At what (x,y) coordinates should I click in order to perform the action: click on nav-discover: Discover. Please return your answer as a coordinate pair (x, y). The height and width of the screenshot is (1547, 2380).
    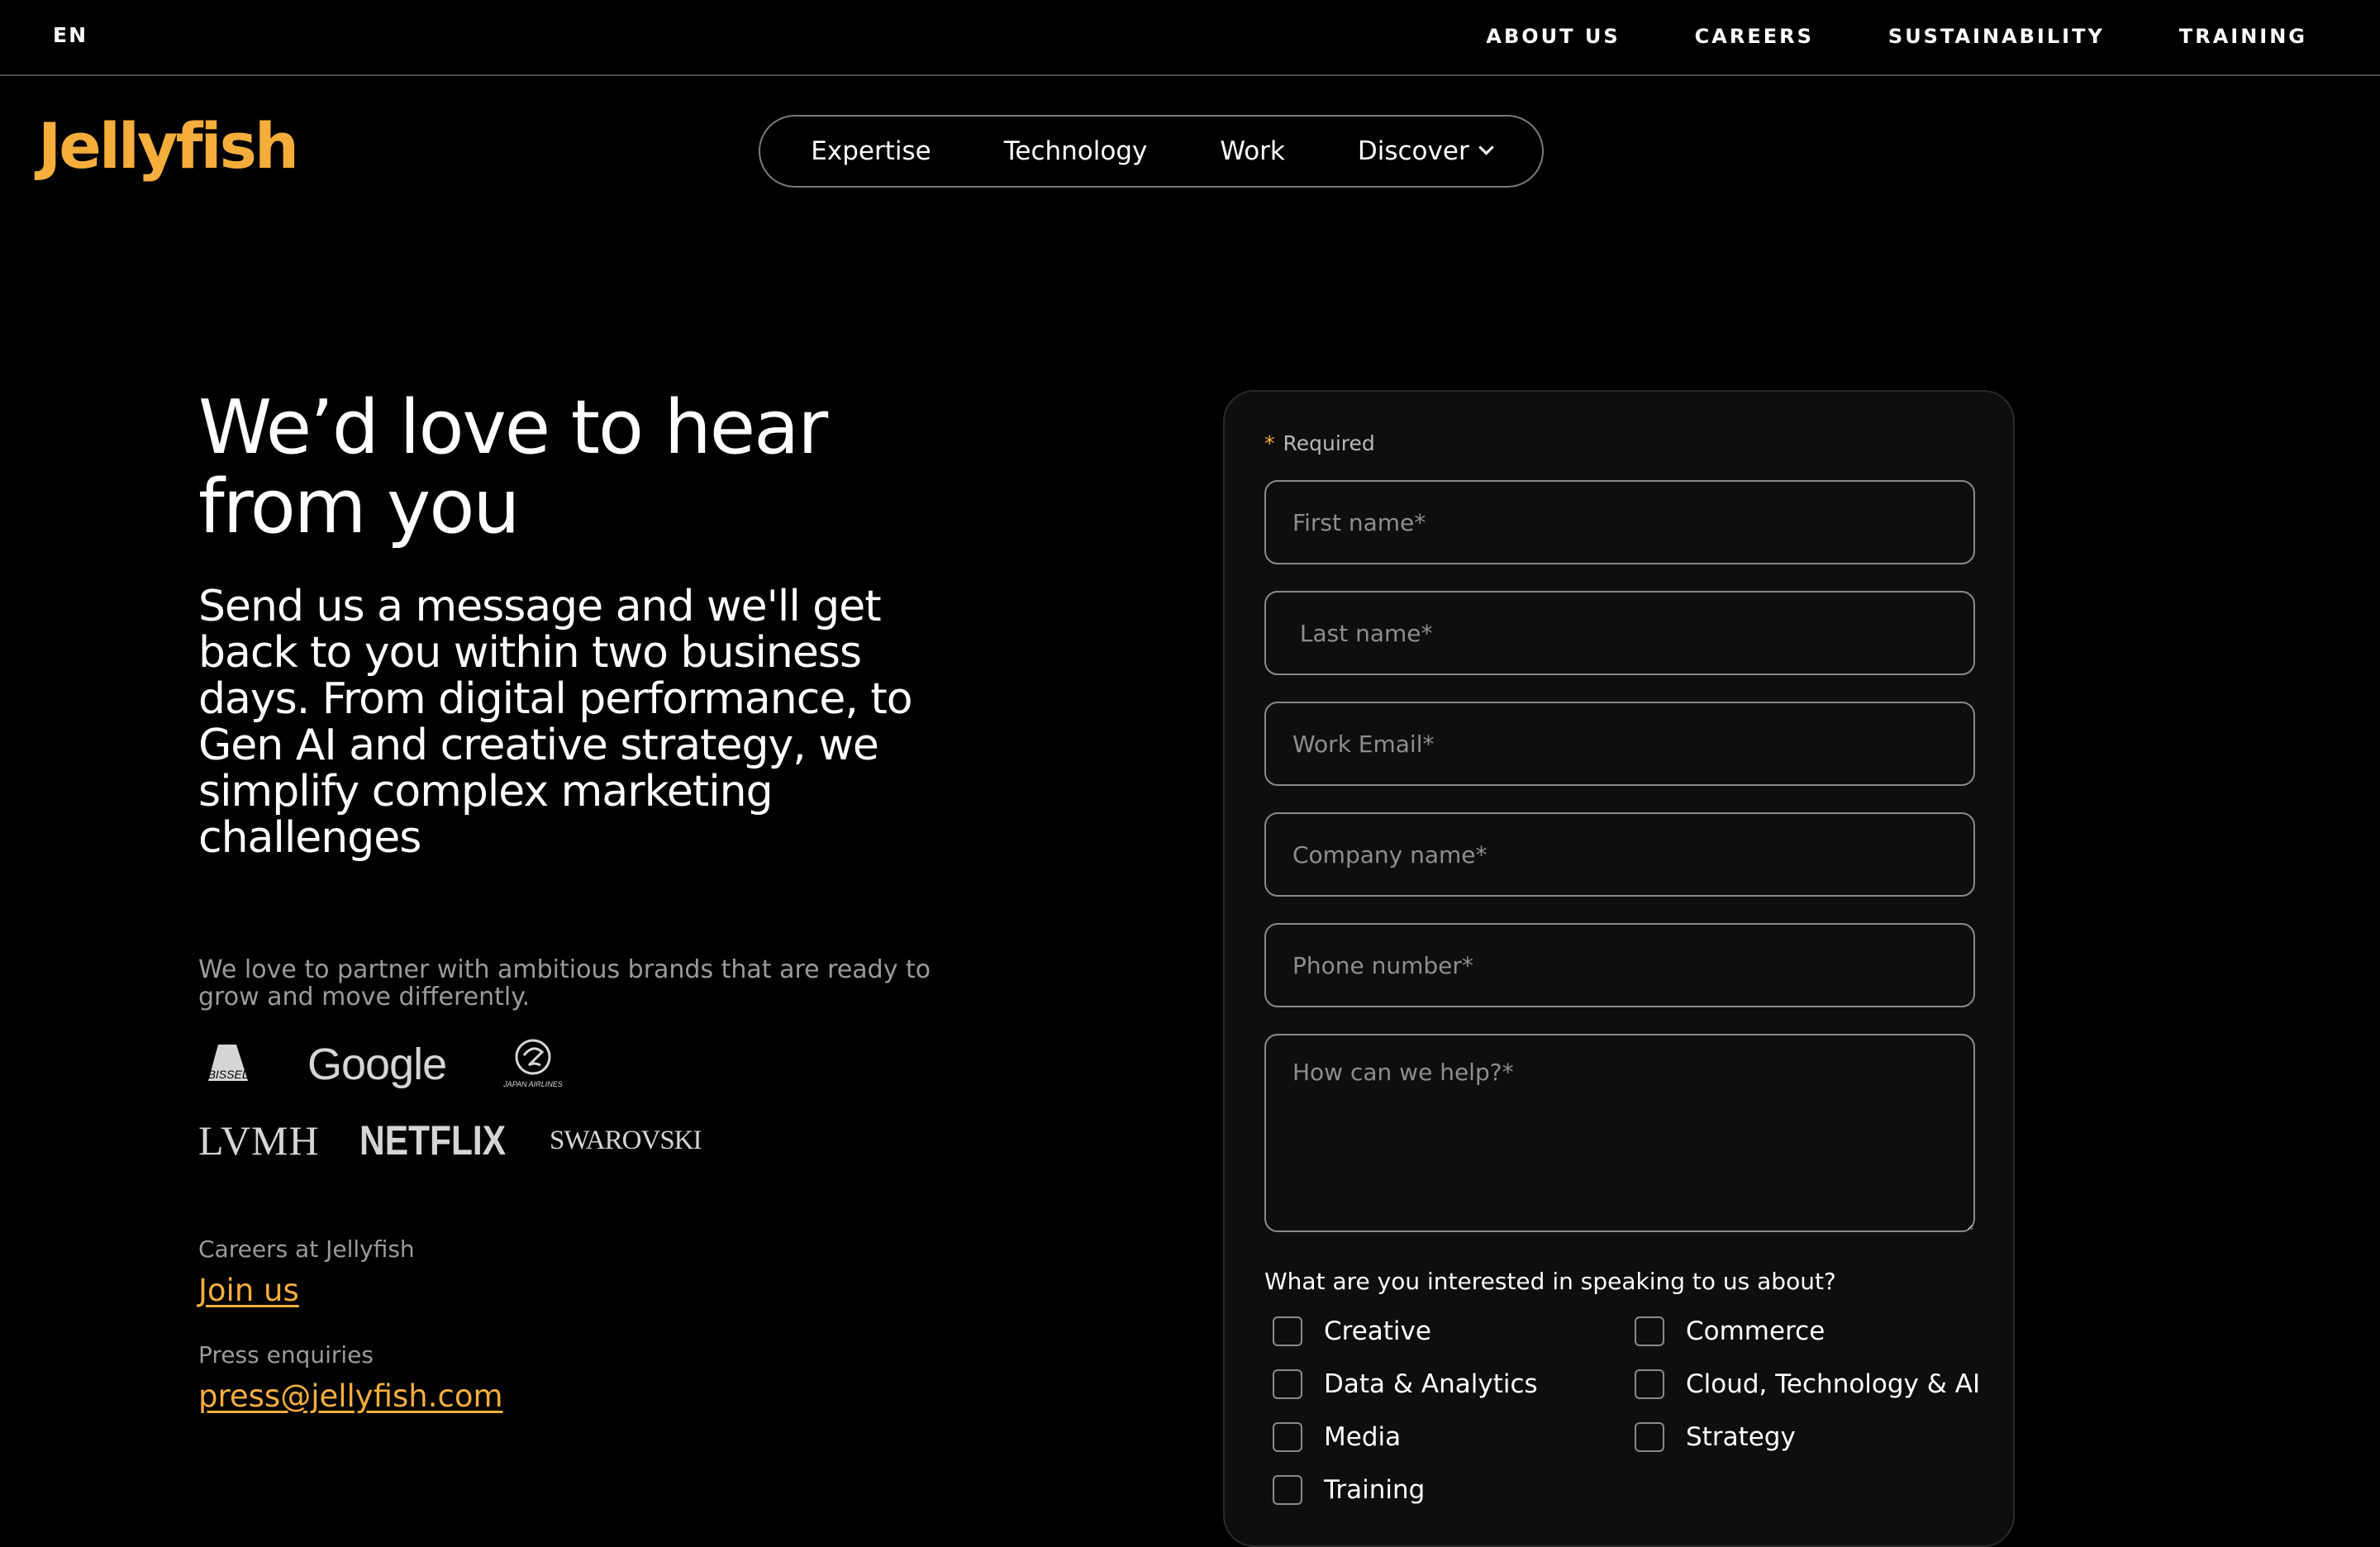
    Looking at the image, I should click on (1425, 151).